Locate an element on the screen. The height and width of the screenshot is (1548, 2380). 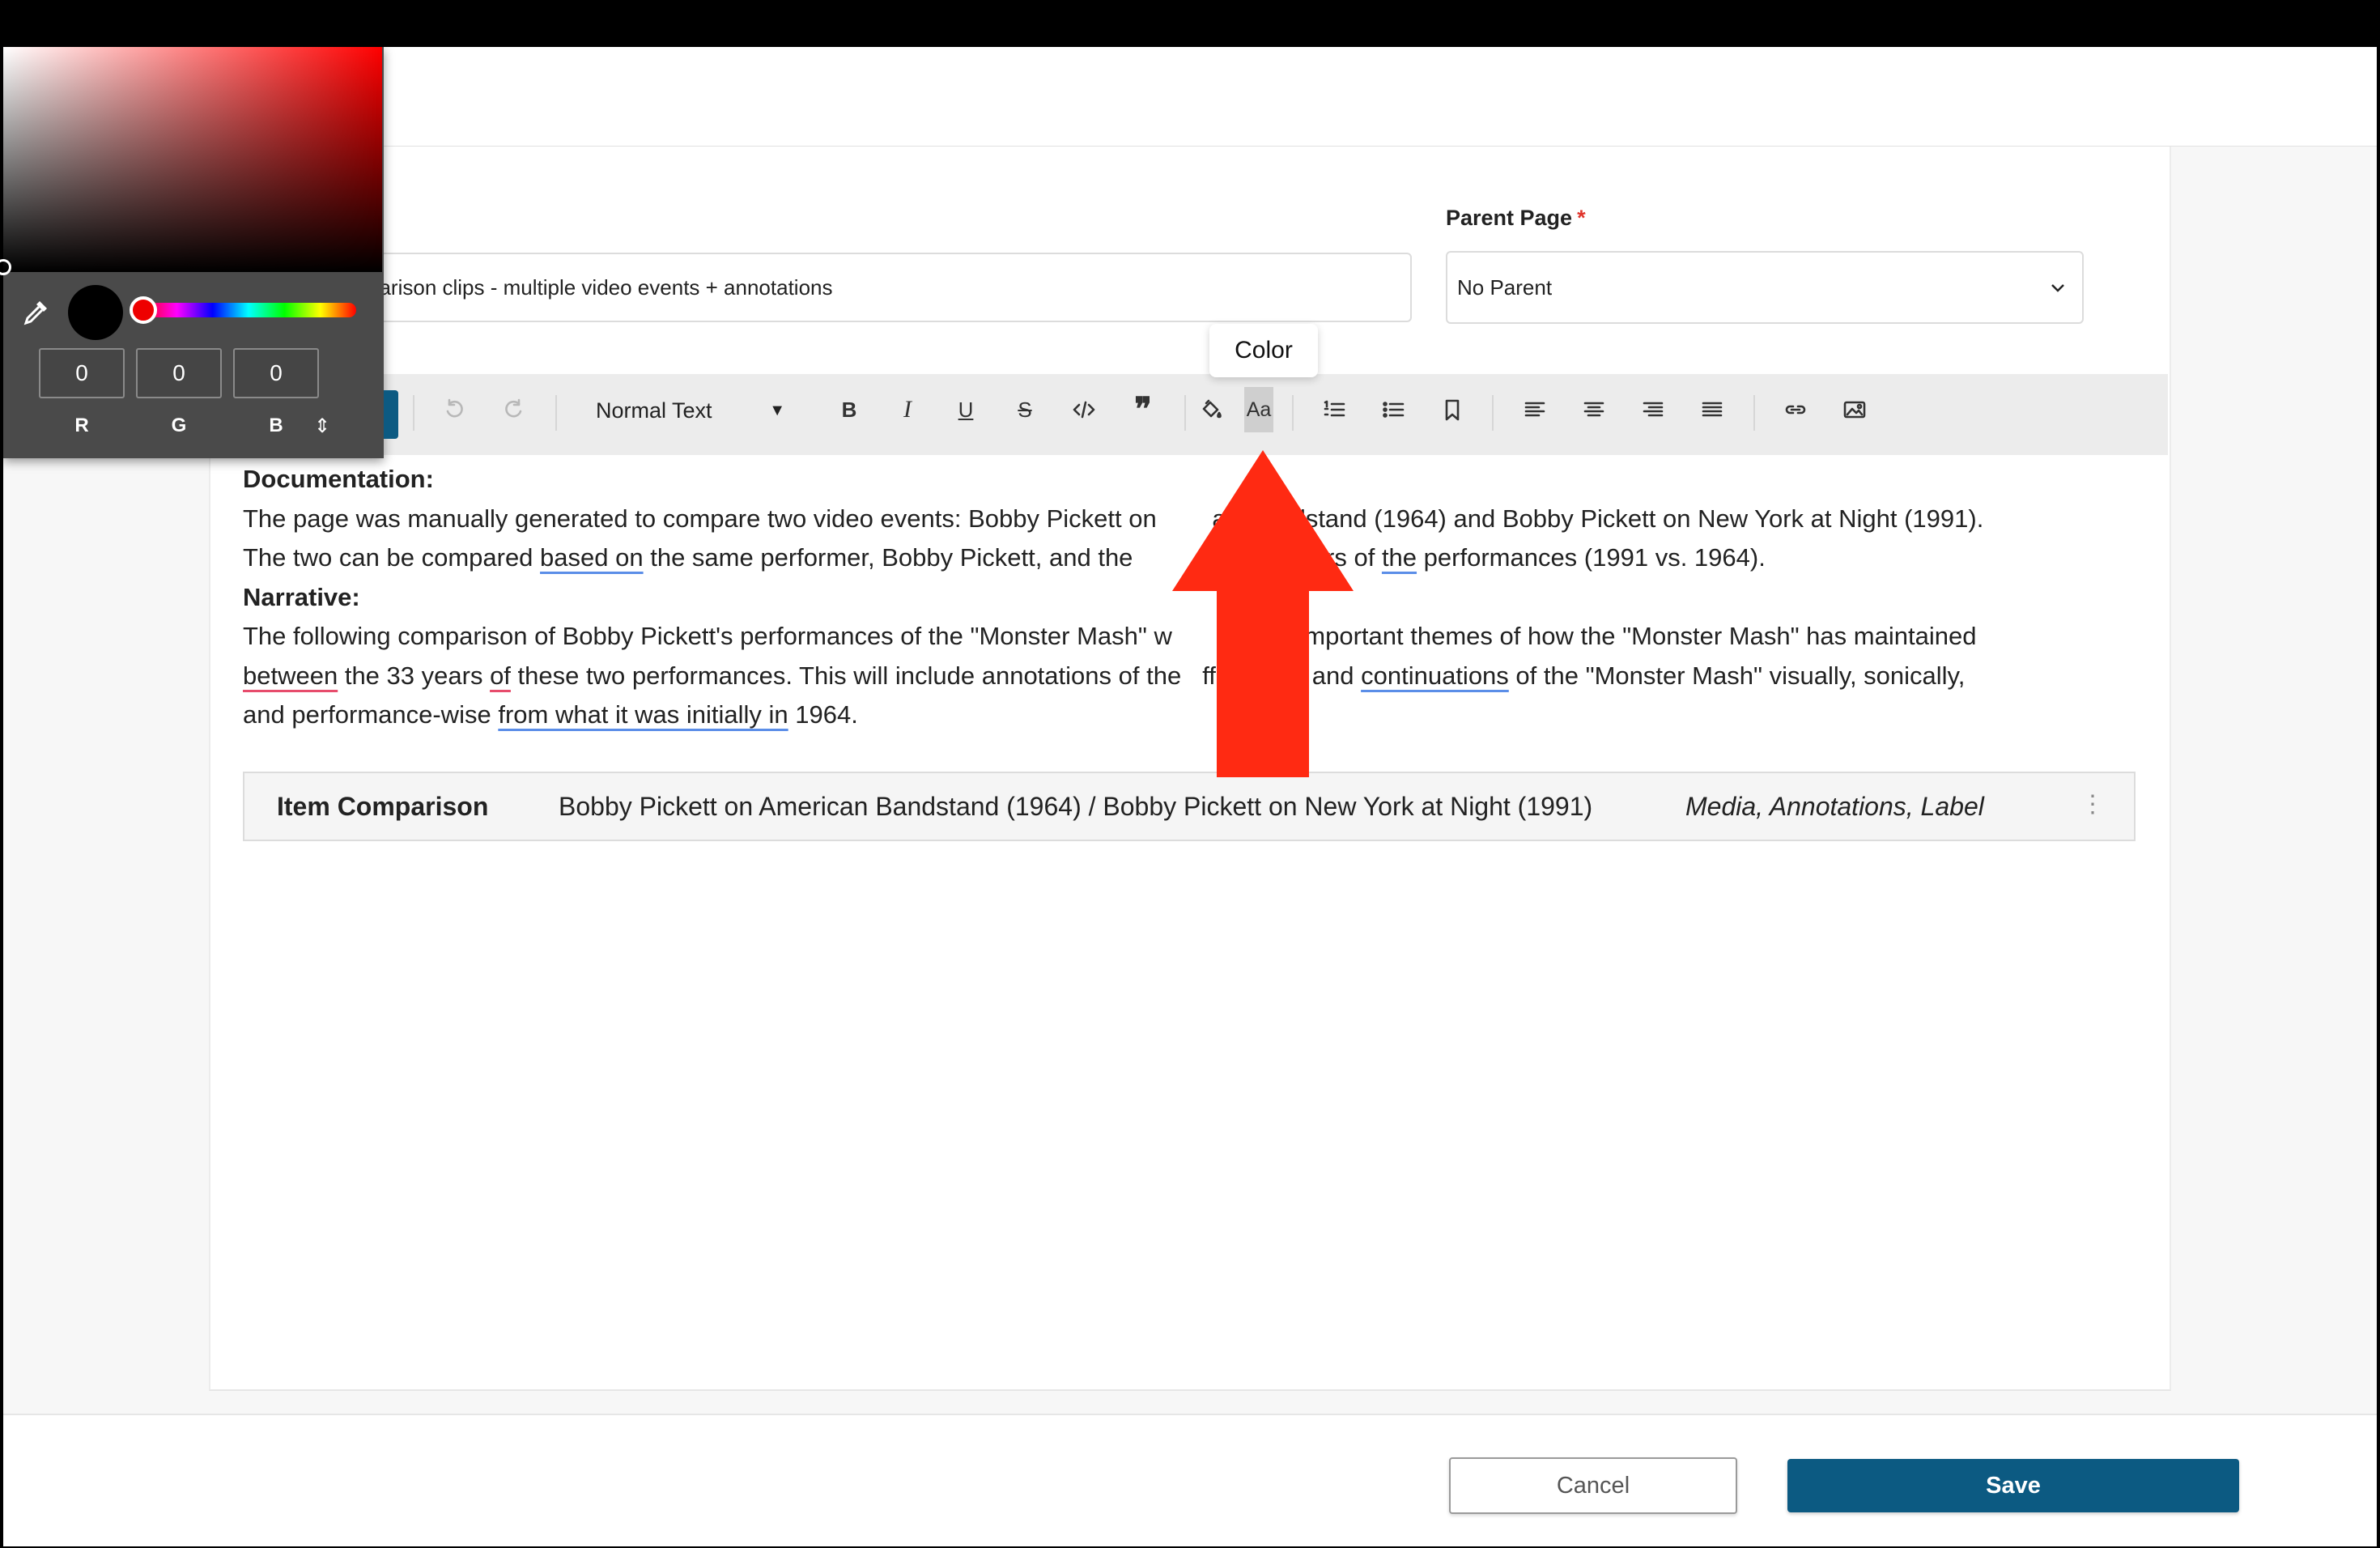
code-button is located at coordinates (1084, 410).